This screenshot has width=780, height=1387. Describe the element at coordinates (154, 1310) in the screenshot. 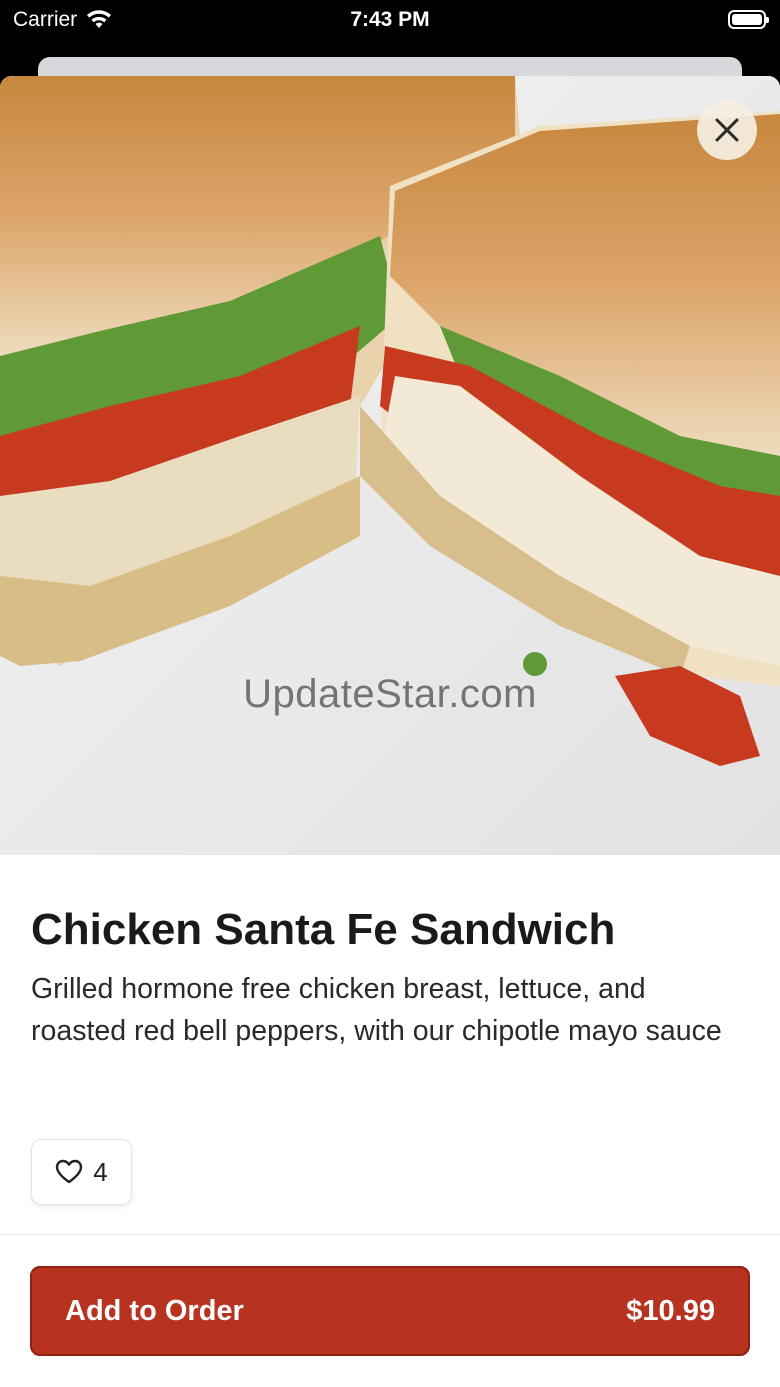

I see `add-to-order-label: Add to Order` at that location.